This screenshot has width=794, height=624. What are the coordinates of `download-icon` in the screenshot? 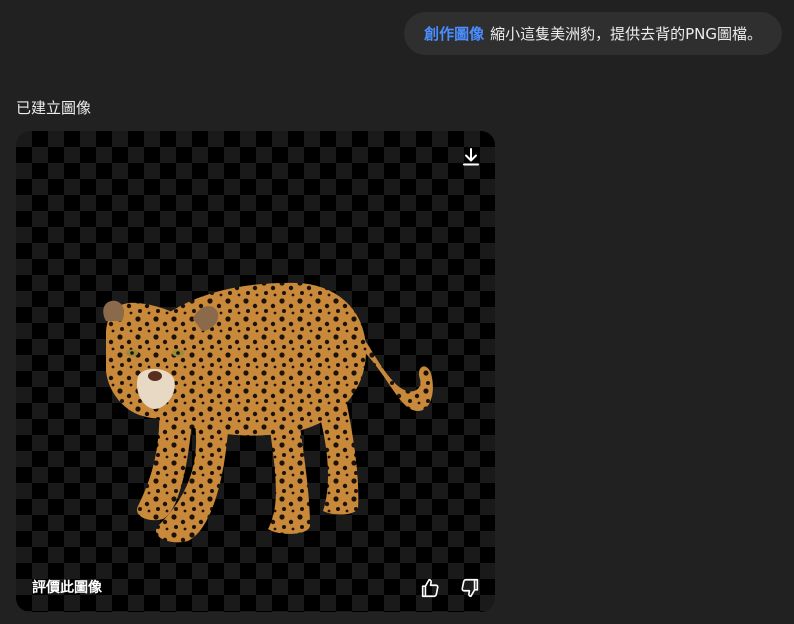 It's located at (471, 157).